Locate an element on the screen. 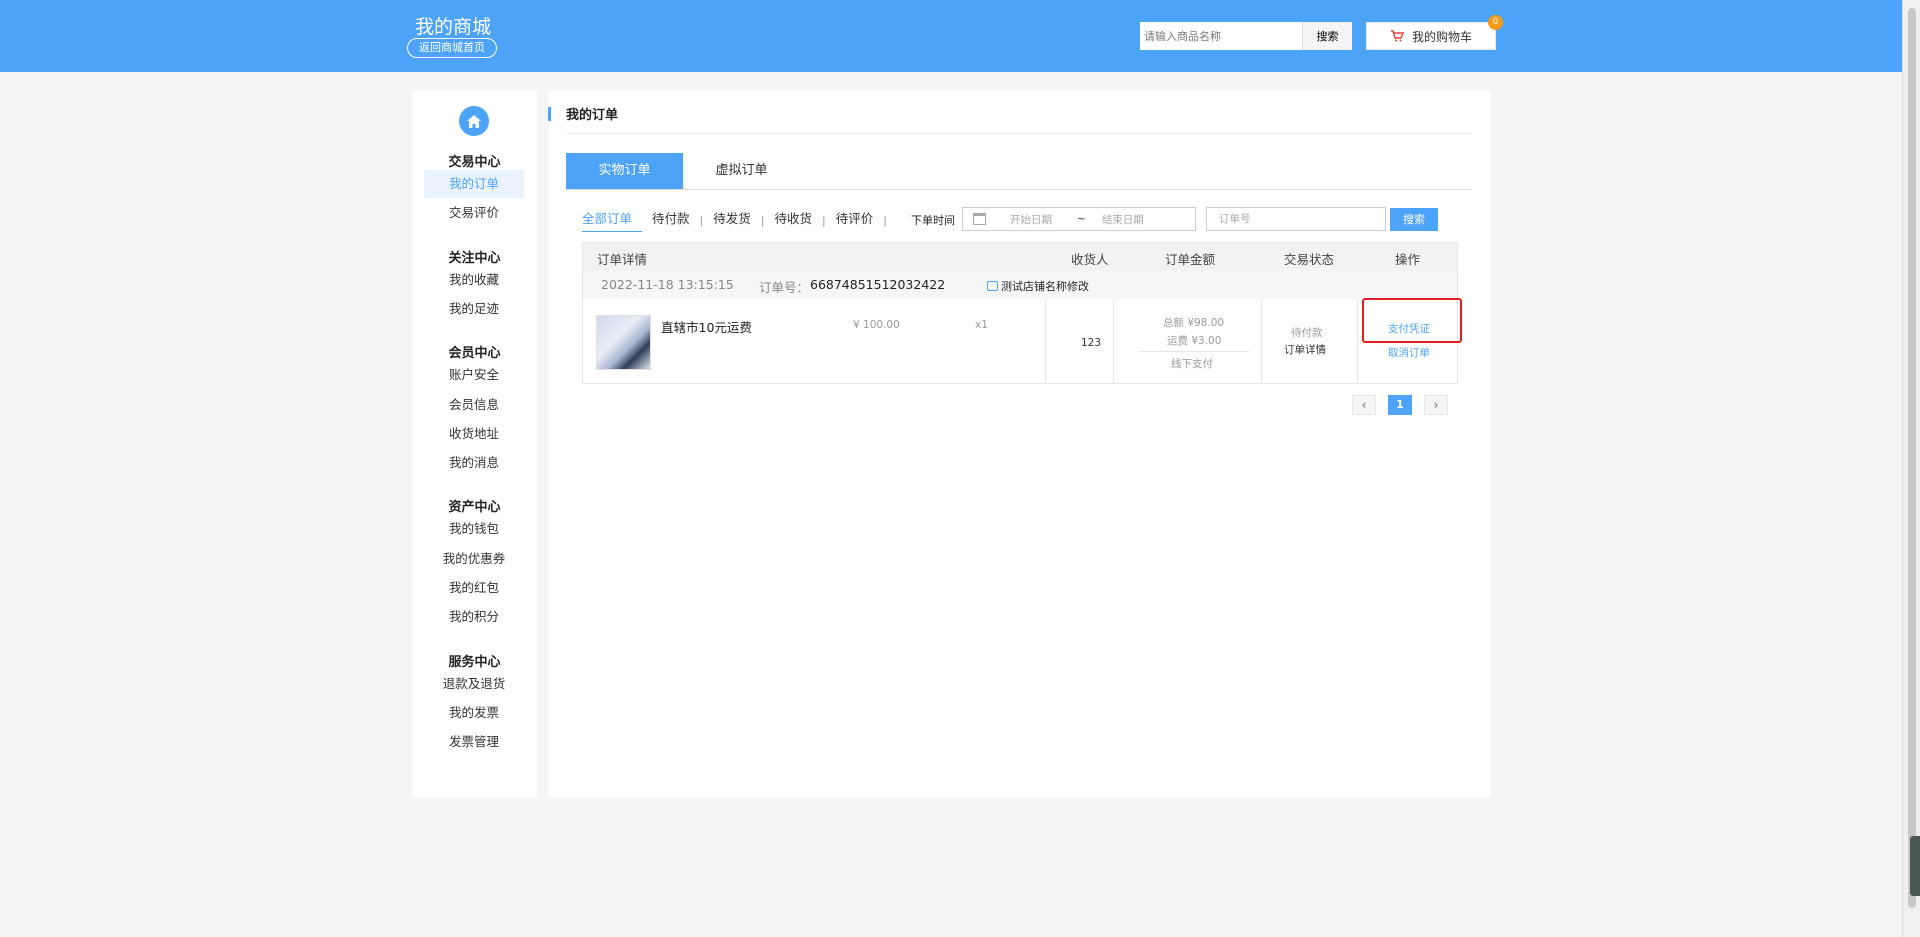 Image resolution: width=1920 pixels, height=937 pixels. next-page-button: › is located at coordinates (1436, 405).